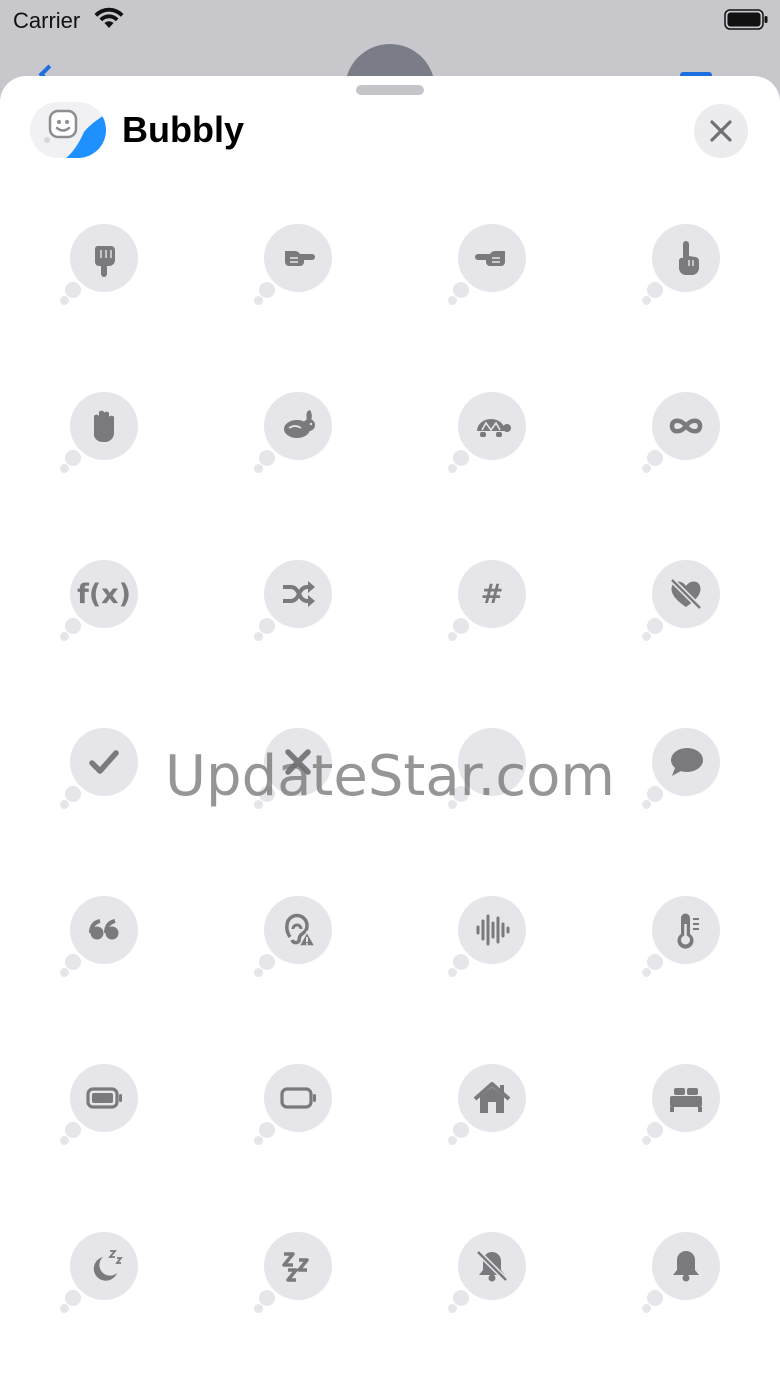  I want to click on hand-point-down-icon, so click(104, 258).